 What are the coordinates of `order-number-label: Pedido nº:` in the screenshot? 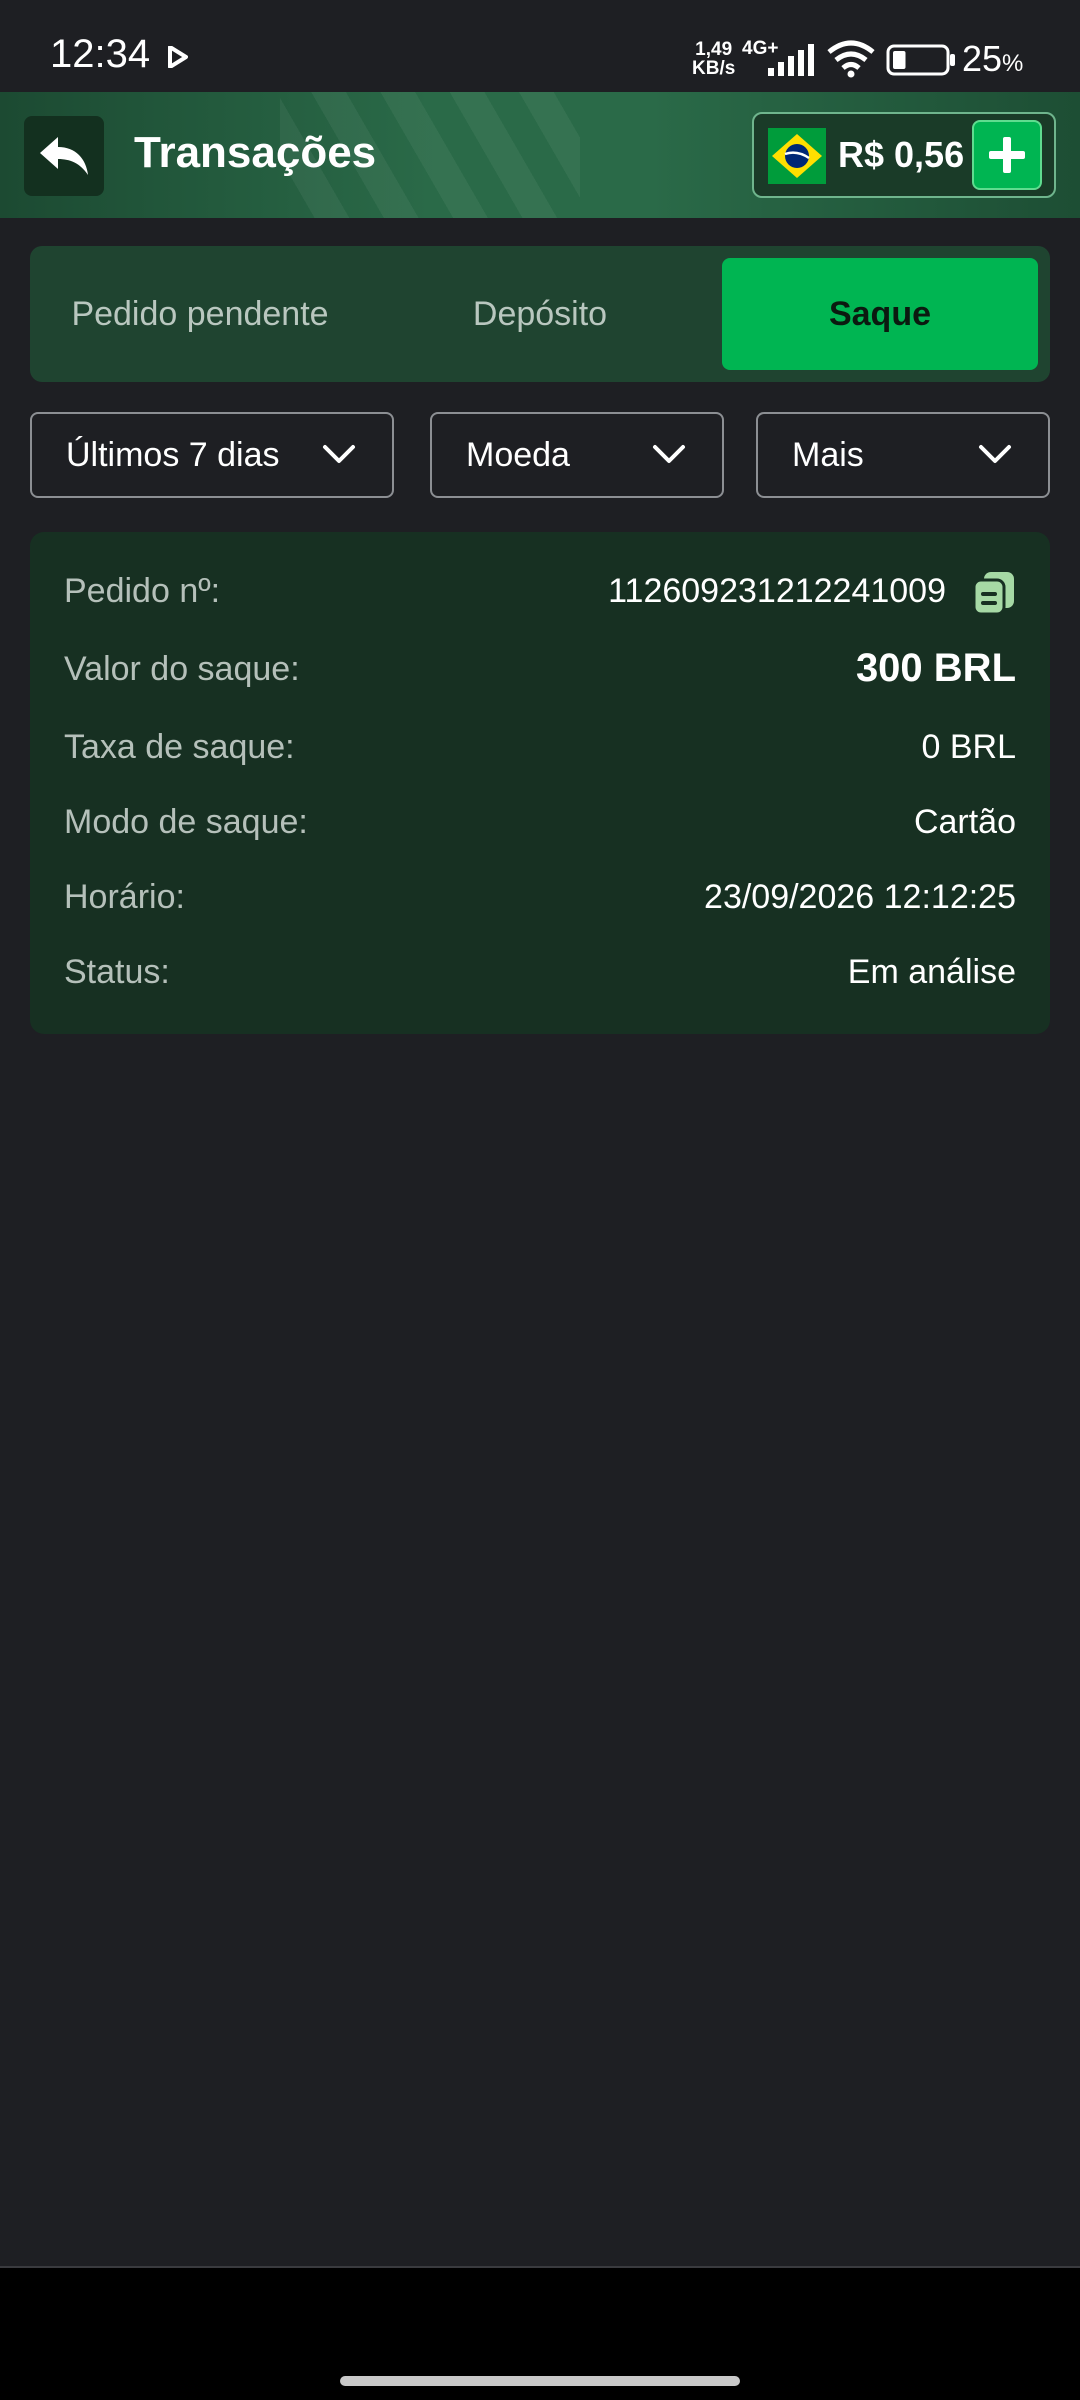 It's located at (142, 591).